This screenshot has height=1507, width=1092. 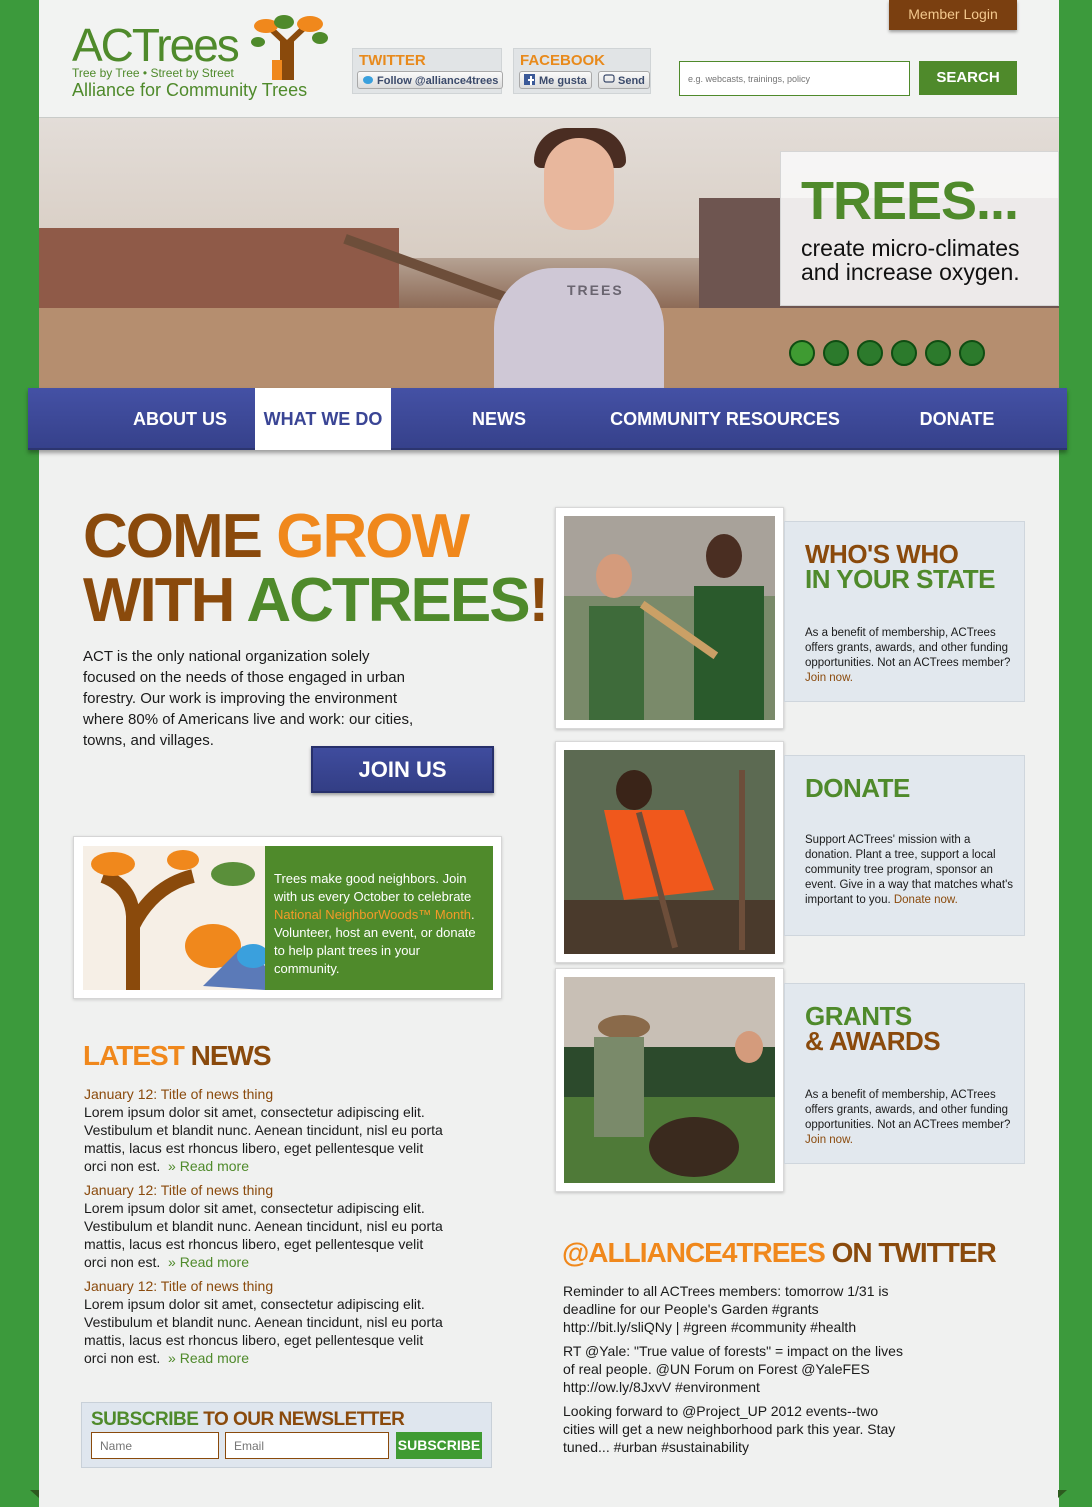 I want to click on page-headline: COME GROW WITH ACTREES!, so click(x=316, y=568).